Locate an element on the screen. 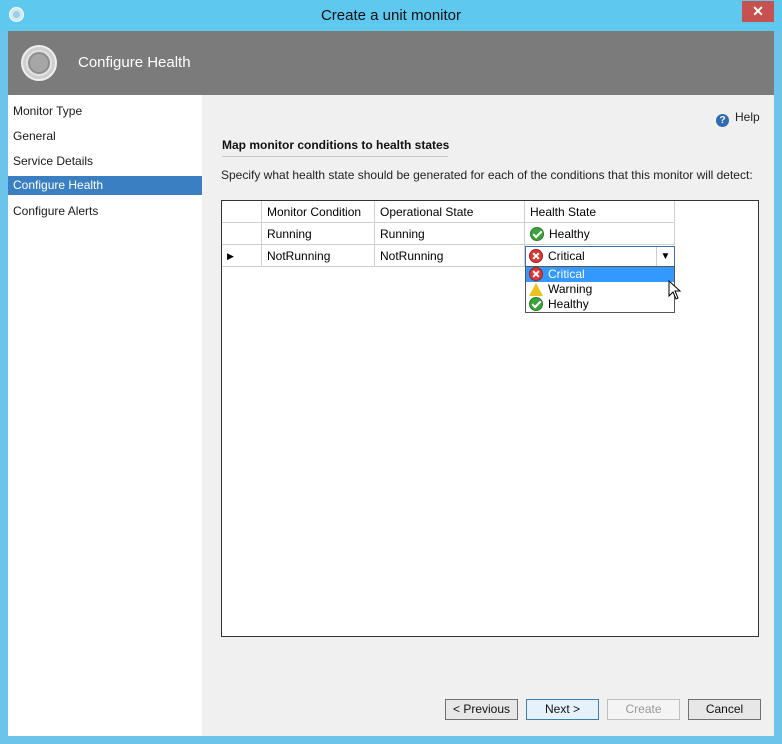  previous-button: < Previous is located at coordinates (481, 709).